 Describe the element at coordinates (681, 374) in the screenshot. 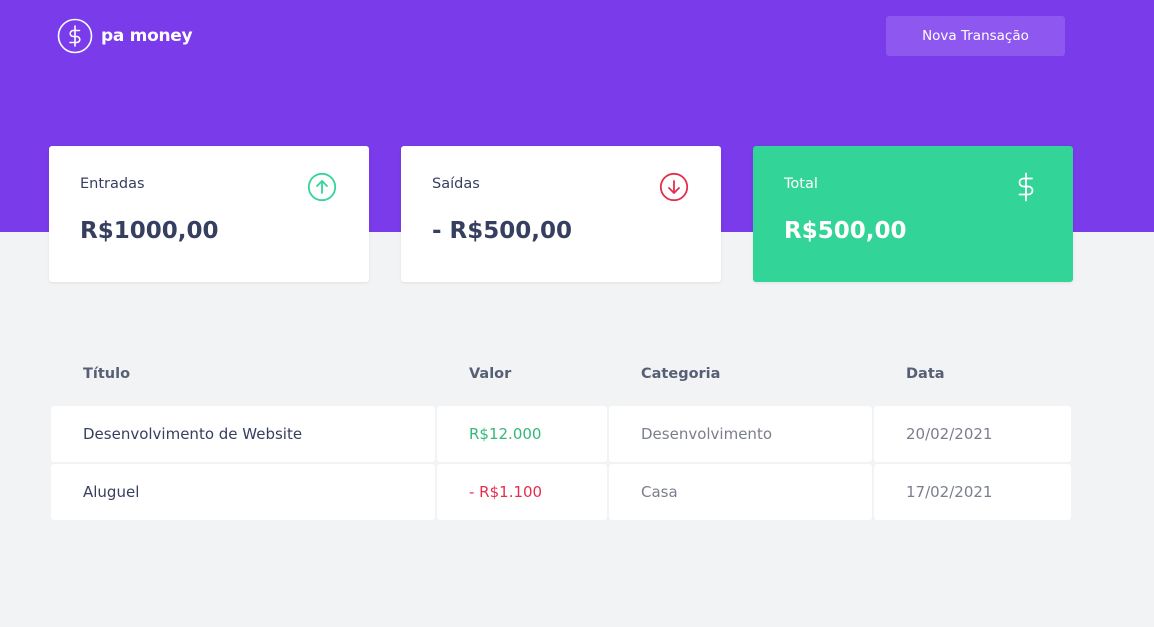

I see `column-header-category: Categoria` at that location.